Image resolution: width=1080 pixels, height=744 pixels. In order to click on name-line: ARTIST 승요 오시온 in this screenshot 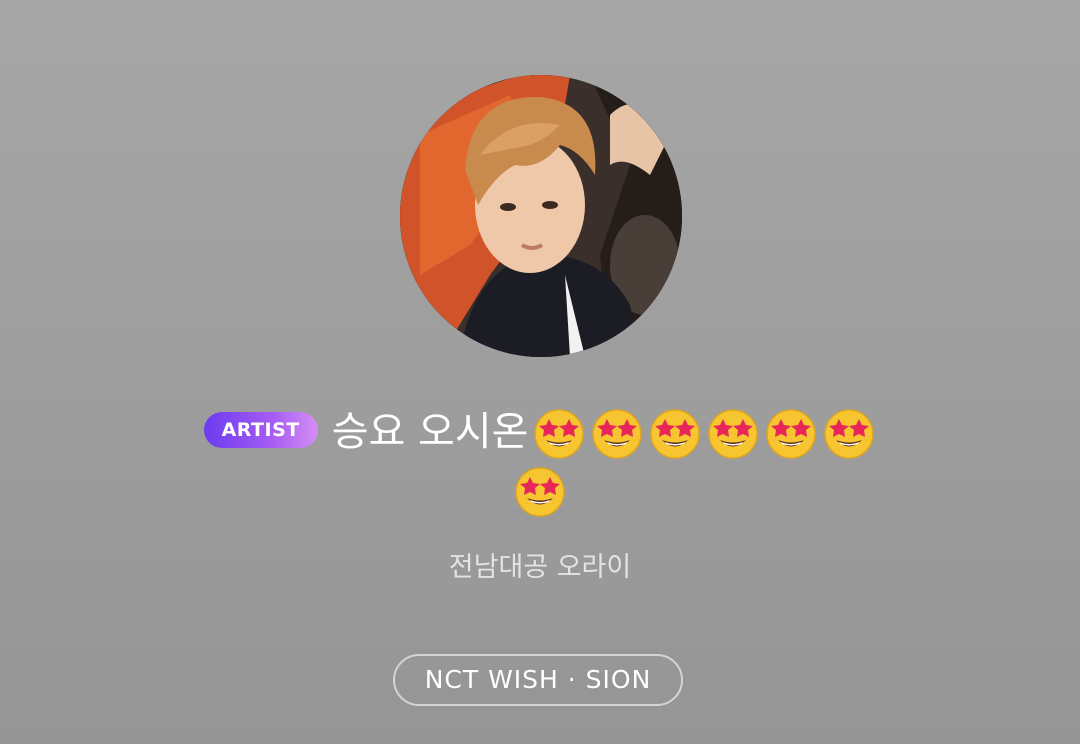, I will do `click(540, 432)`.